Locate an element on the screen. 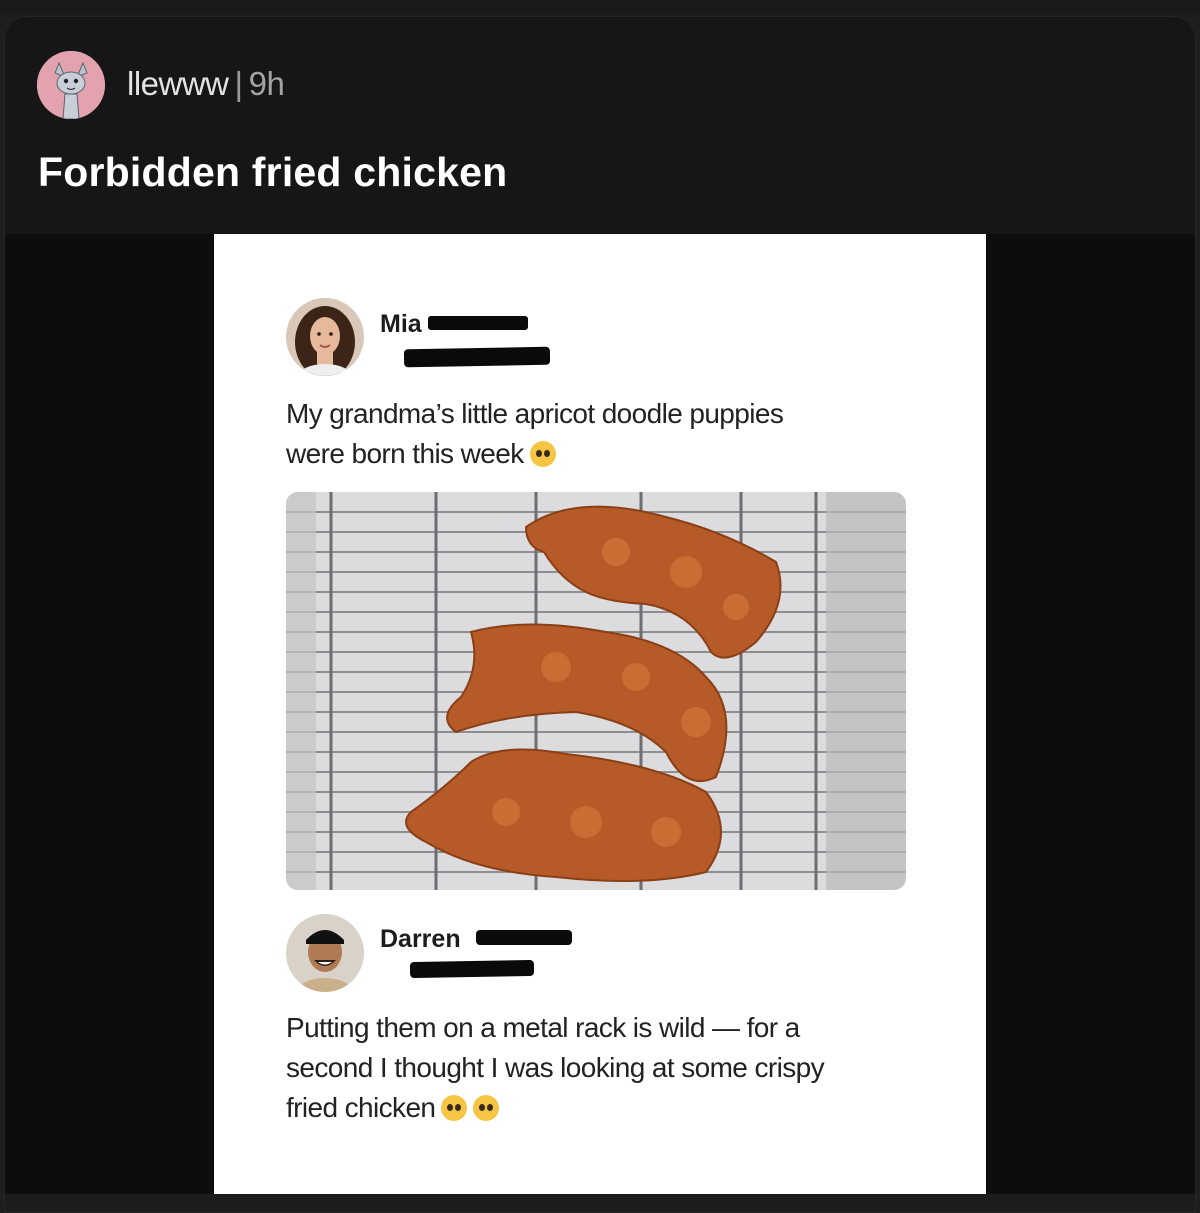  mia-text-line: were born this week is located at coordinates (534, 454).